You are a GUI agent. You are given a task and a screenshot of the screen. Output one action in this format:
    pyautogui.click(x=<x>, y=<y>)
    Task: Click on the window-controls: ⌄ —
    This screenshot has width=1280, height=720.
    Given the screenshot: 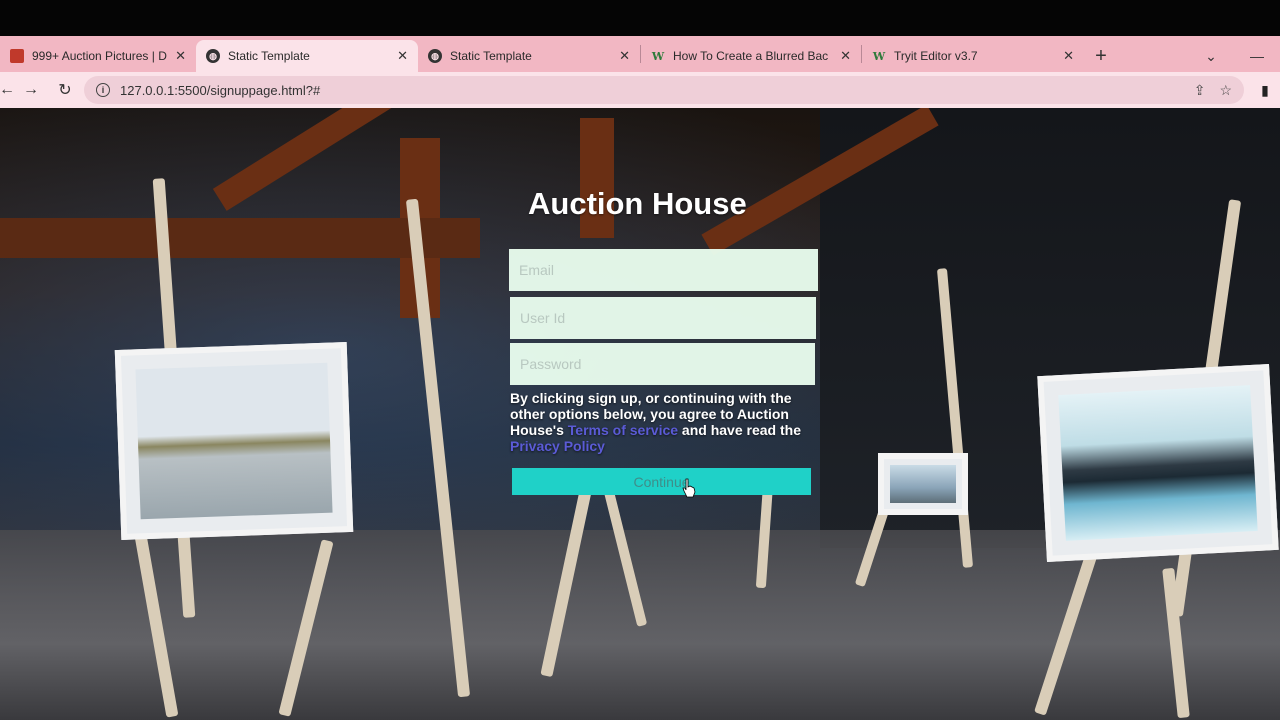 What is the action you would take?
    pyautogui.click(x=1234, y=56)
    